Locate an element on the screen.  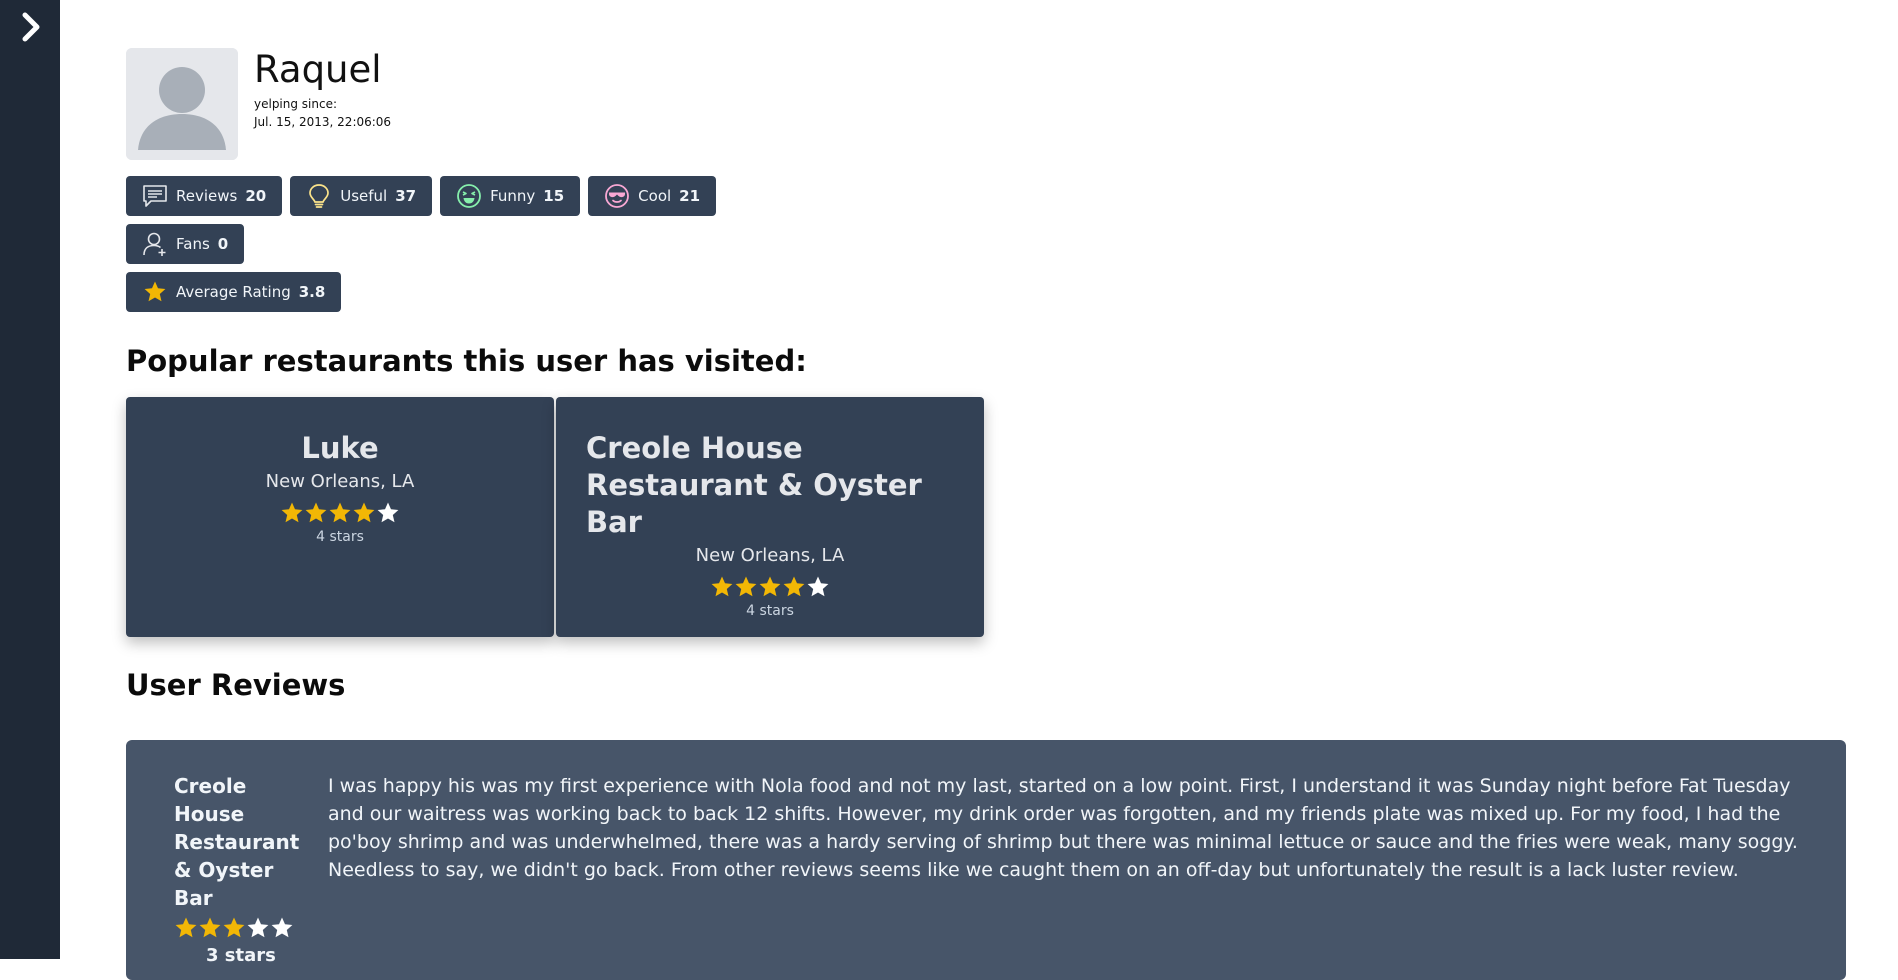
restaurant-card: Luke New Orleans, LA 4 stars is located at coordinates (340, 517).